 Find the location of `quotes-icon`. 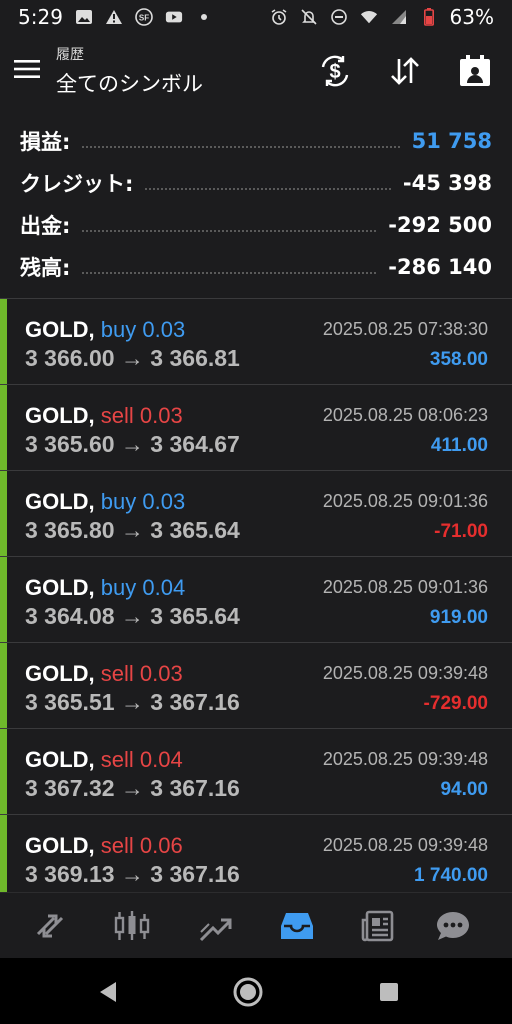

quotes-icon is located at coordinates (50, 926).